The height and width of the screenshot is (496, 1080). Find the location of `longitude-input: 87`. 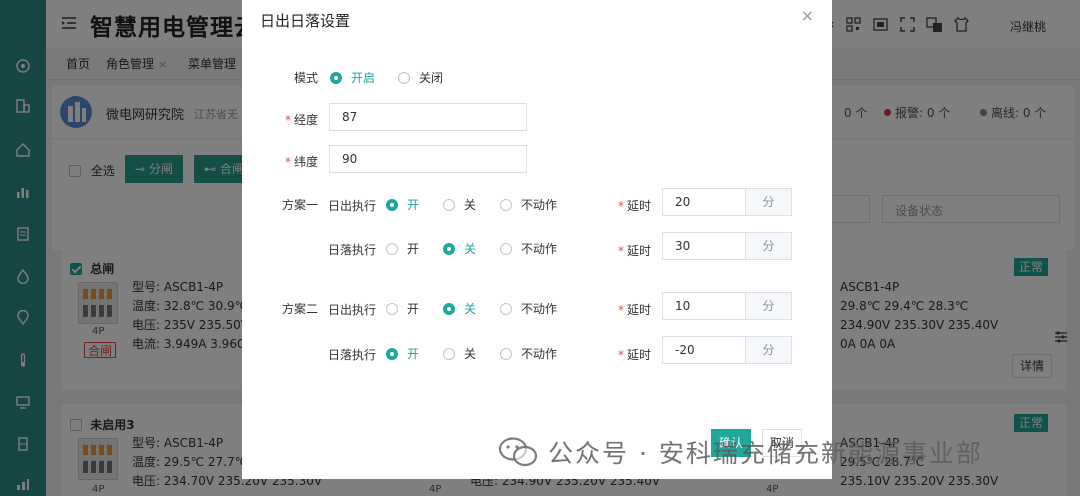

longitude-input: 87 is located at coordinates (428, 117).